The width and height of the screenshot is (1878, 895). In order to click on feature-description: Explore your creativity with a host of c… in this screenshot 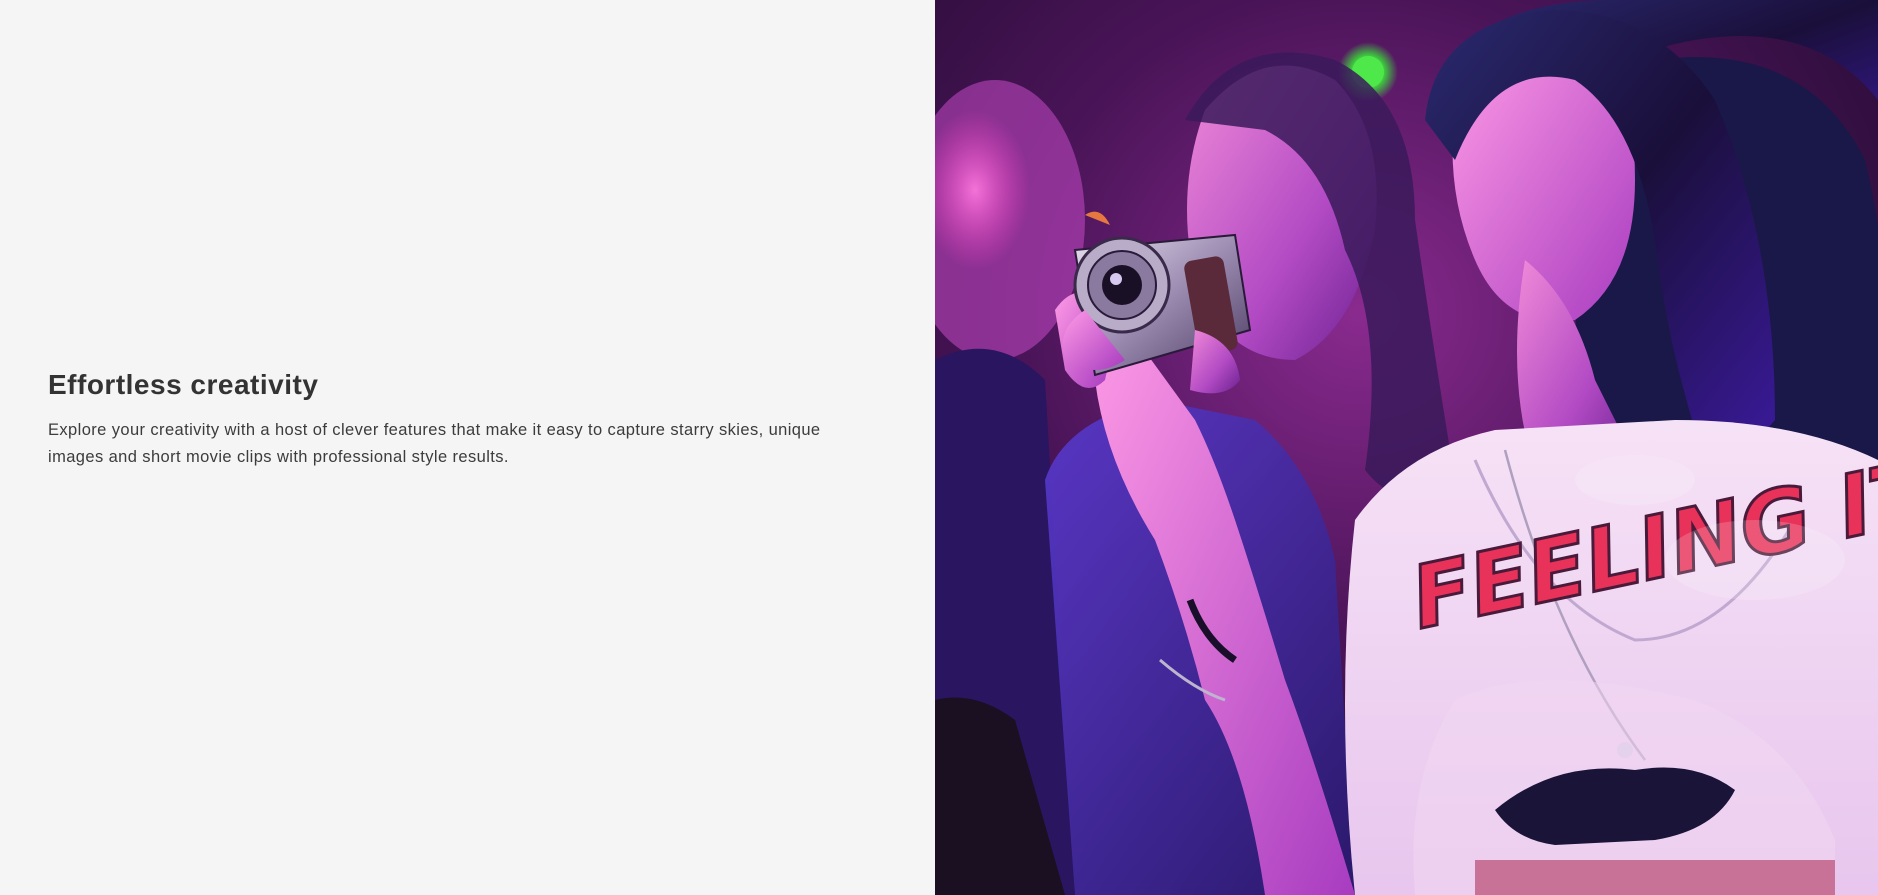, I will do `click(434, 443)`.